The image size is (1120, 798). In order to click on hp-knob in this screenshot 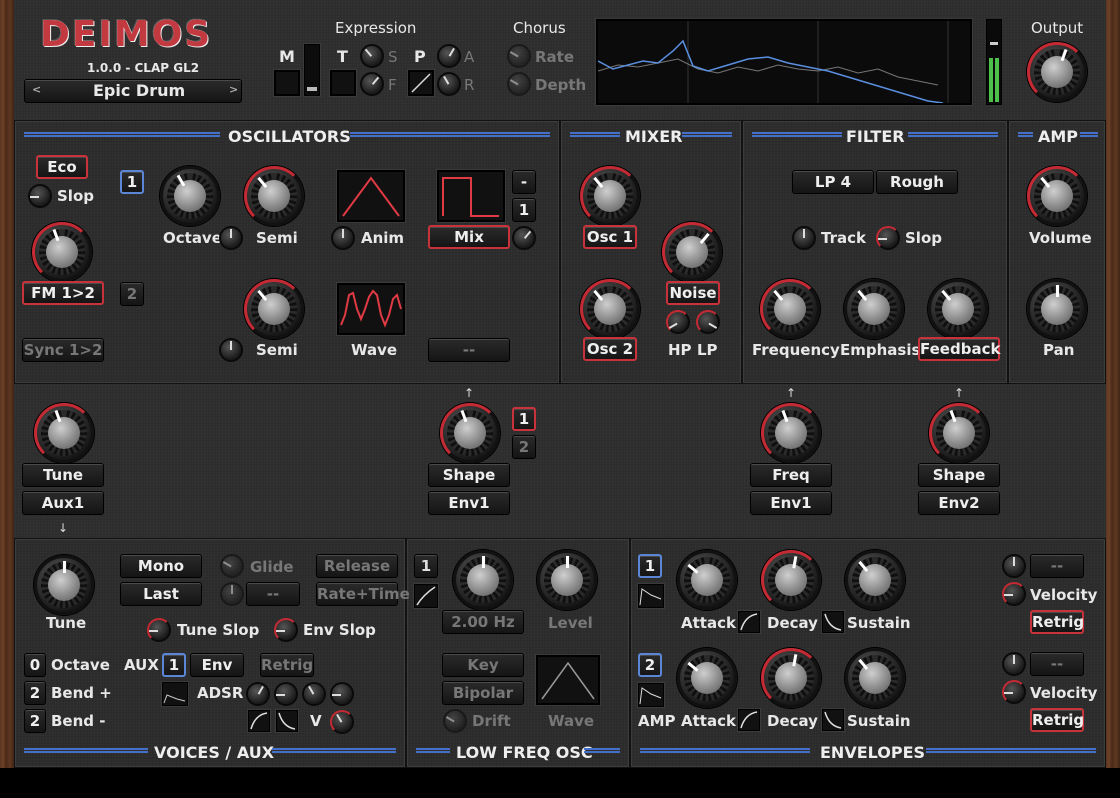, I will do `click(678, 322)`.